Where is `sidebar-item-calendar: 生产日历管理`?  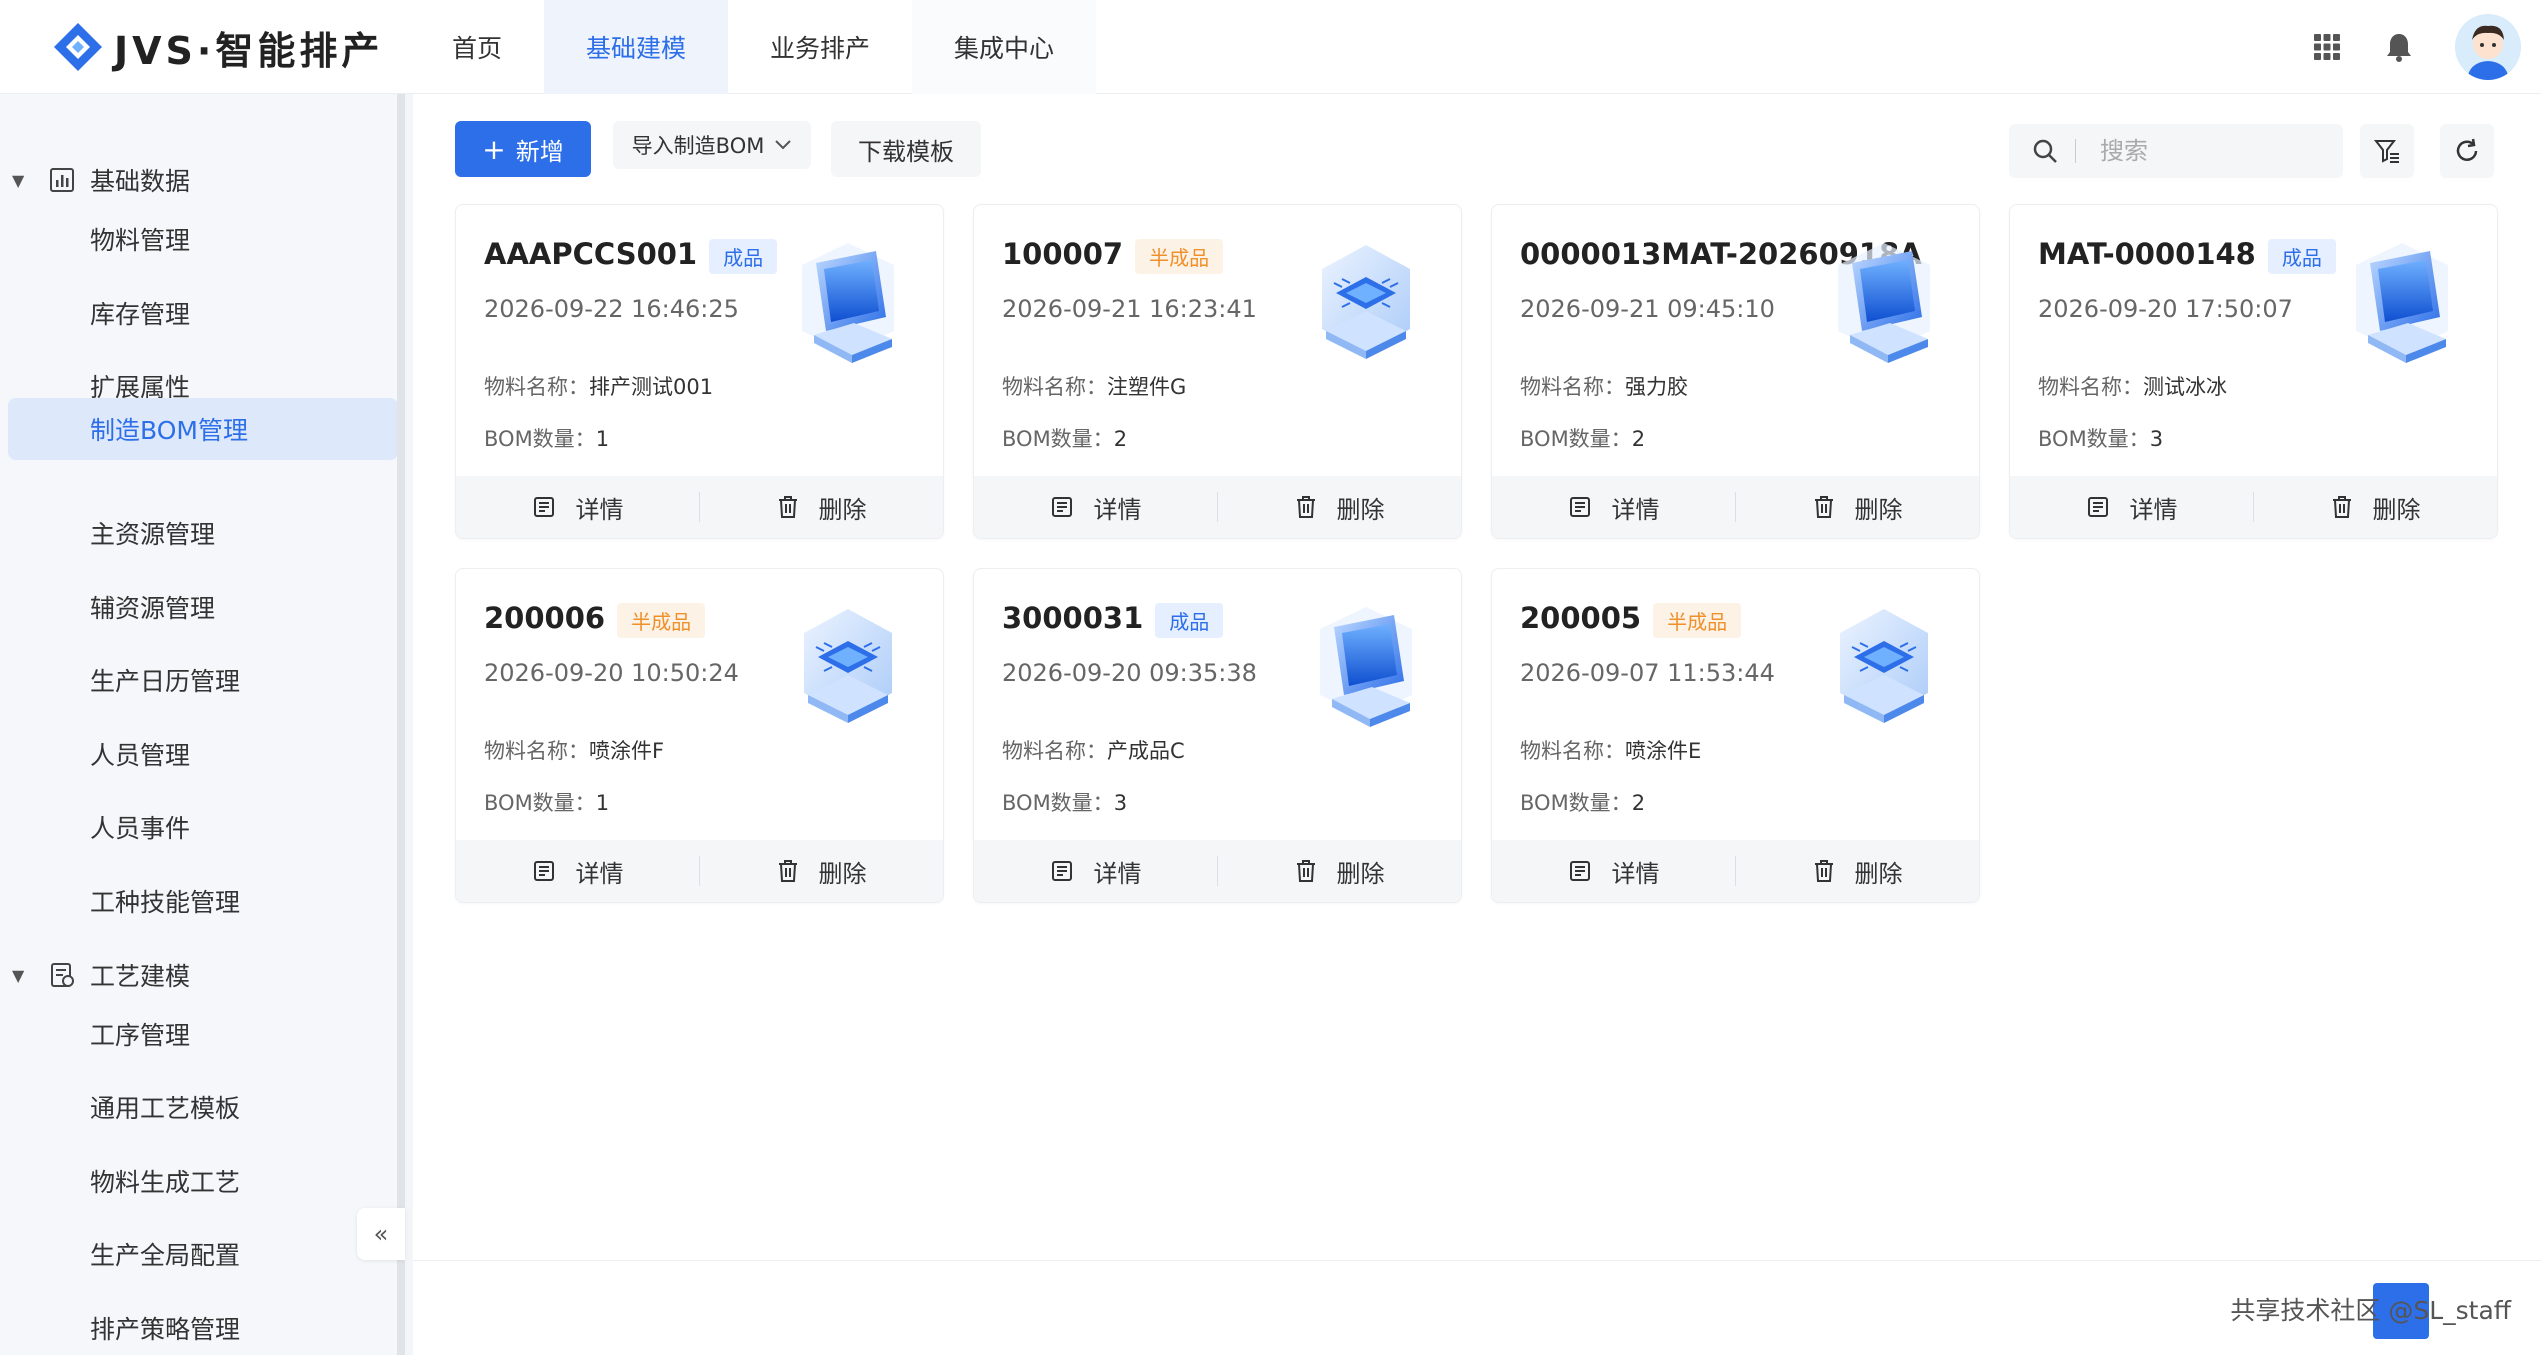
sidebar-item-calendar: 生产日历管理 is located at coordinates (203, 680).